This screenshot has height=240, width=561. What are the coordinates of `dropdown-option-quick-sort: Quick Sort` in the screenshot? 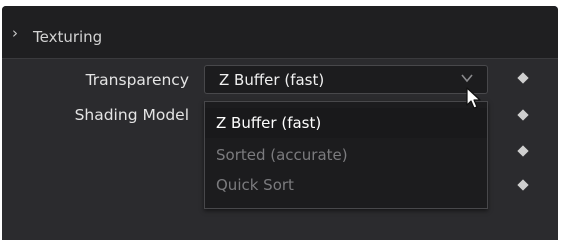 It's located at (255, 185).